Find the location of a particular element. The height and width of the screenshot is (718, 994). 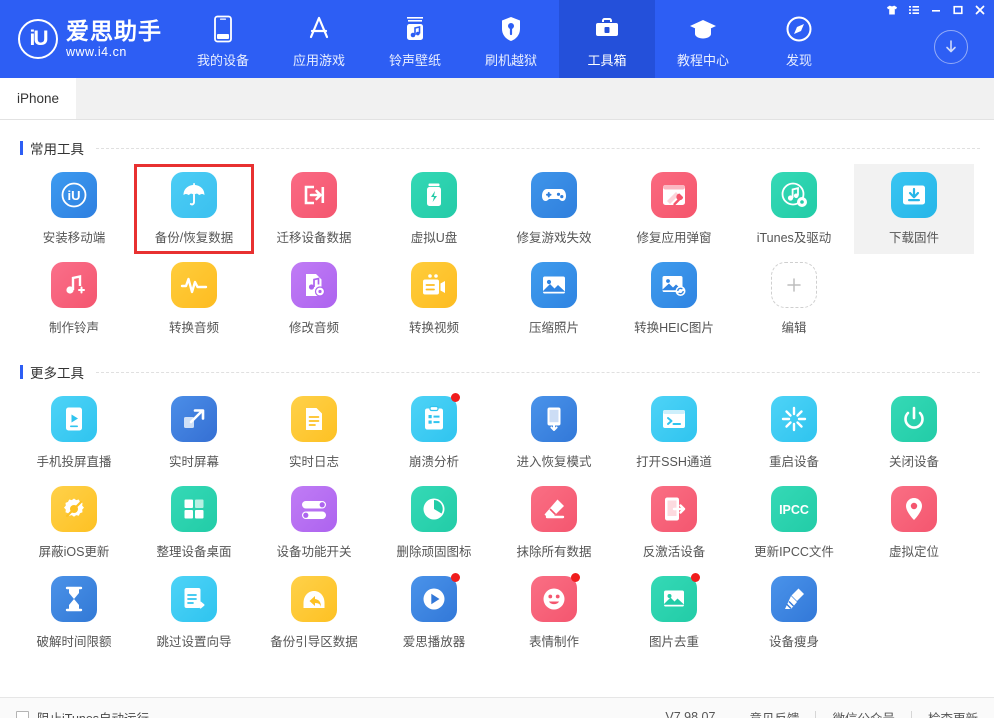

tool-restart-device: 重启设备 is located at coordinates (794, 433).